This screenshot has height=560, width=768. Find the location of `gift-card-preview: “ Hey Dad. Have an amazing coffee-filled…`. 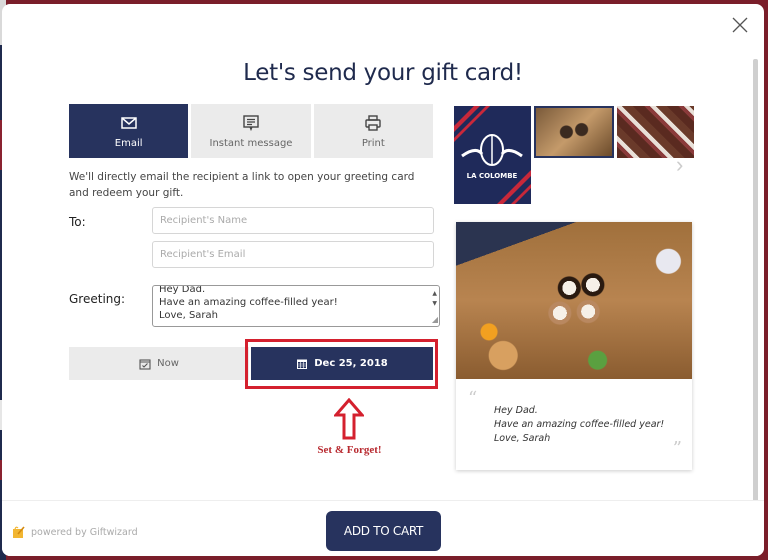

gift-card-preview: “ Hey Dad. Have an amazing coffee-filled… is located at coordinates (574, 346).